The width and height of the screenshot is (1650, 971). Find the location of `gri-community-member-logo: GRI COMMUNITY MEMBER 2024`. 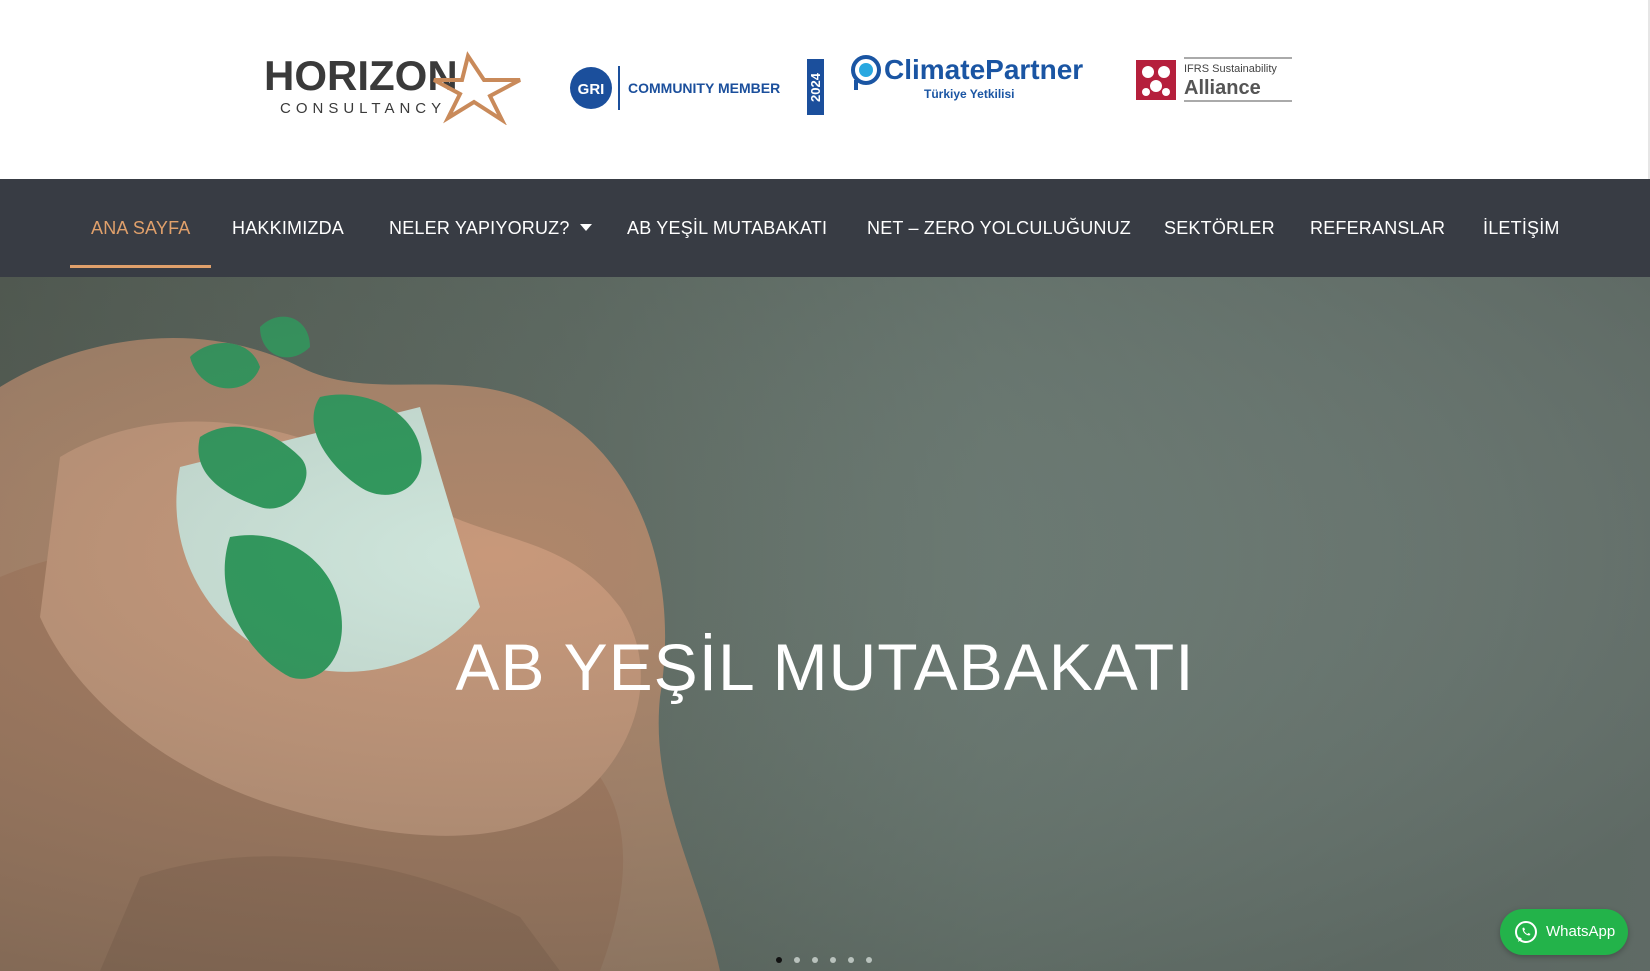

gri-community-member-logo: GRI COMMUNITY MEMBER 2024 is located at coordinates (697, 87).